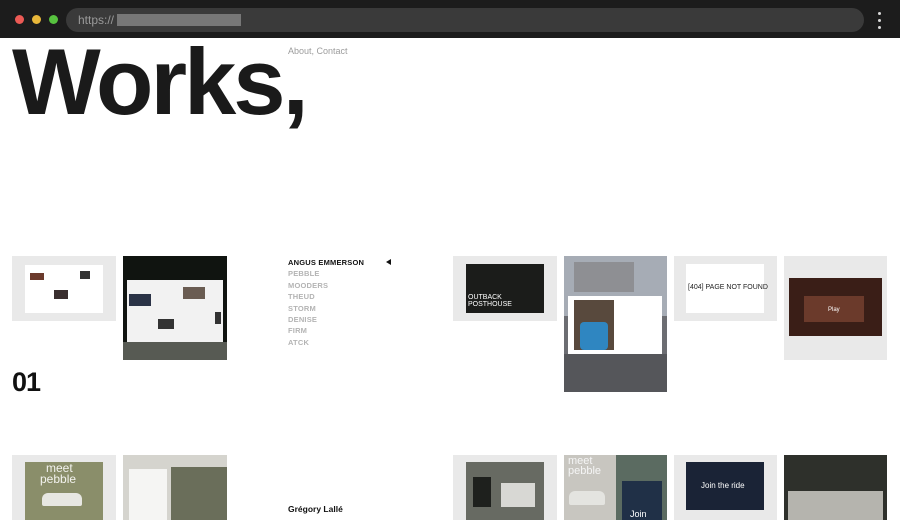  I want to click on project-thumbnail: Play, so click(835, 308).